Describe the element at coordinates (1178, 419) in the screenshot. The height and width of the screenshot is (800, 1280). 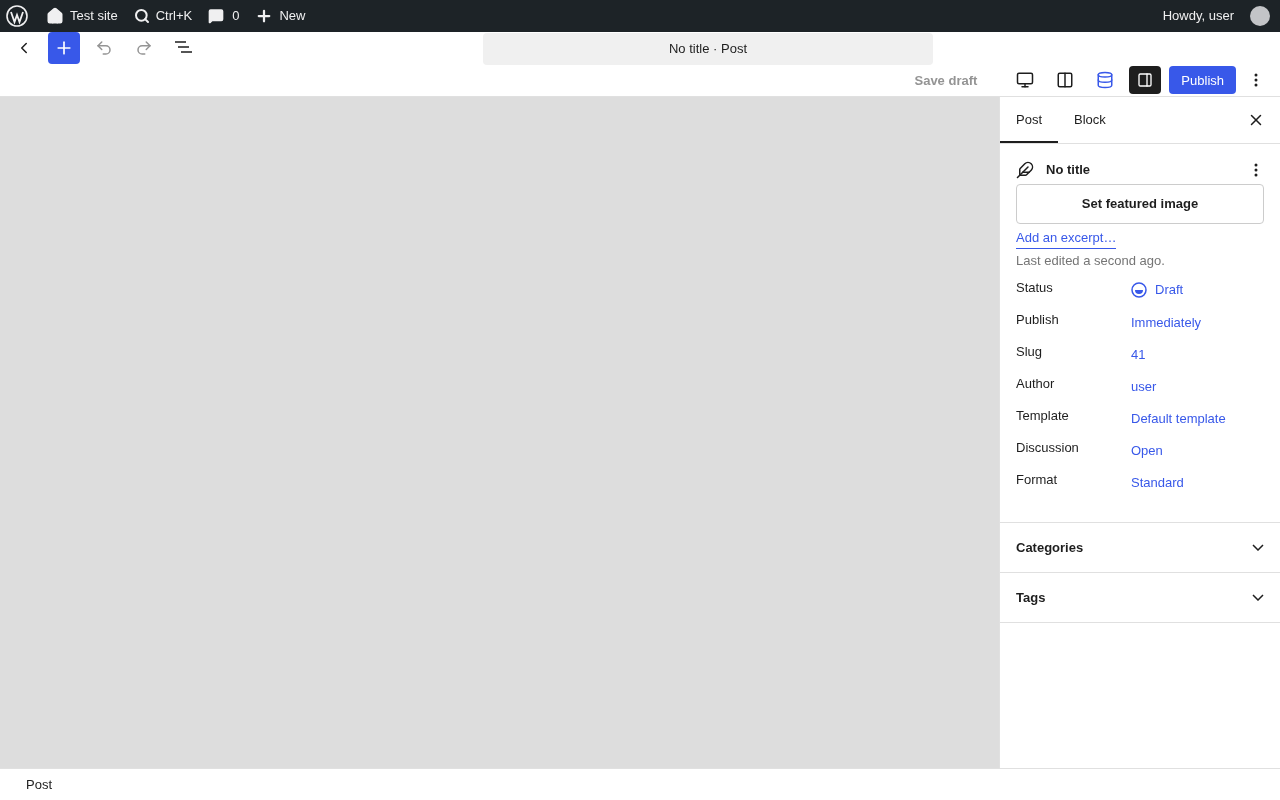
I see `field-value-button: Default template` at that location.